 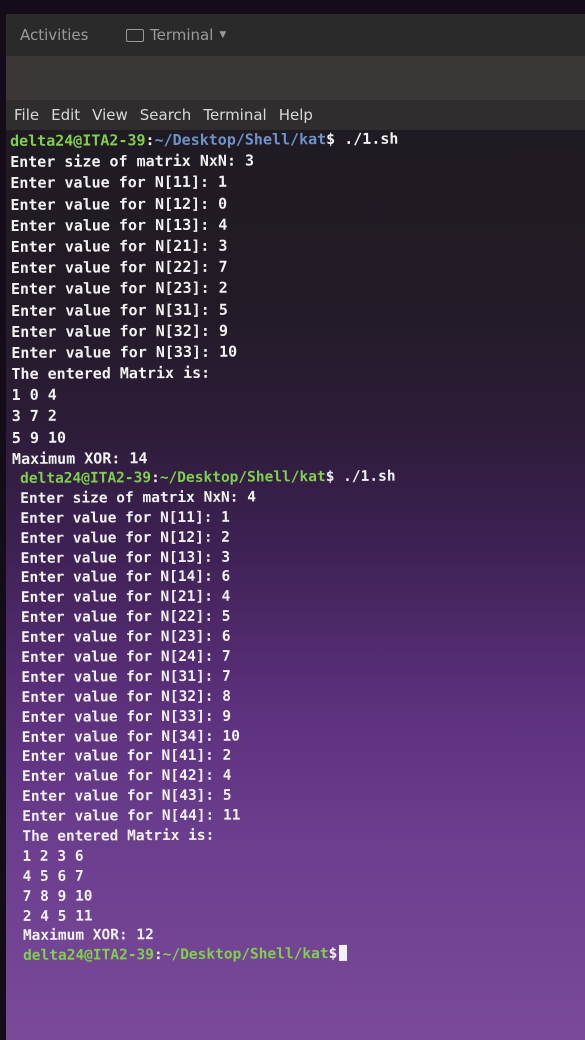 I want to click on menu-help: Help, so click(x=296, y=115).